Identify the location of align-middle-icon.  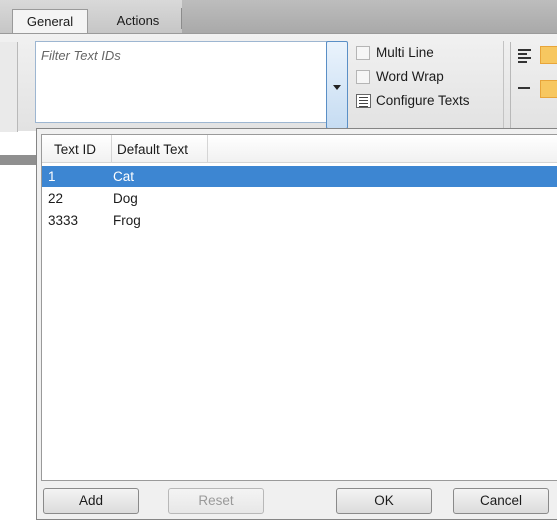
(525, 89).